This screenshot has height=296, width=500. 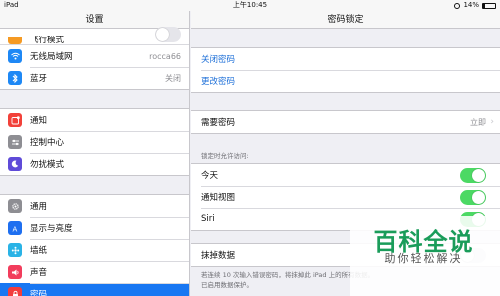 I want to click on notification-icon, so click(x=15, y=120).